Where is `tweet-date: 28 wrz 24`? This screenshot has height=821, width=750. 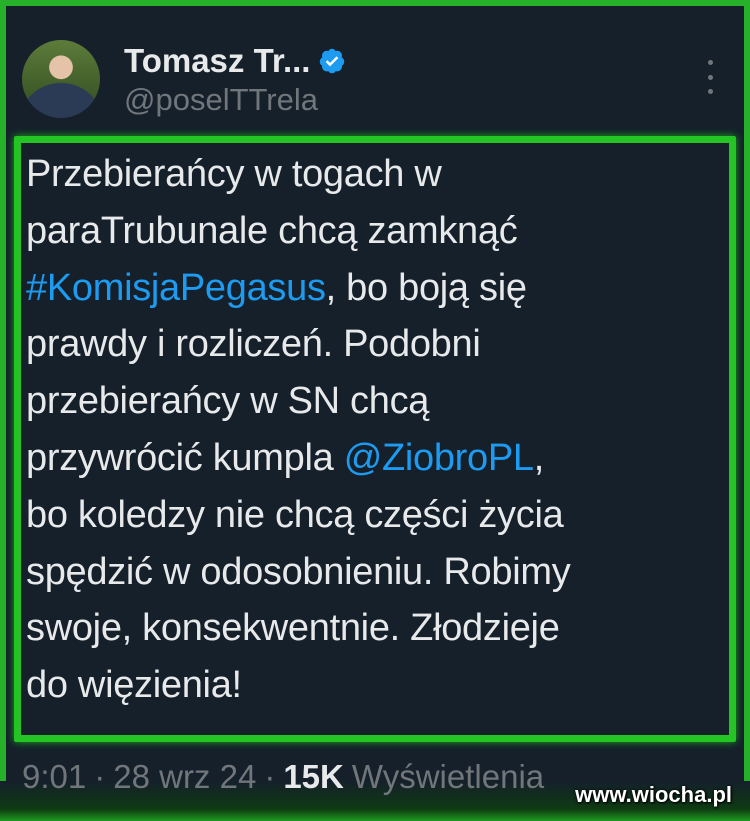
tweet-date: 28 wrz 24 is located at coordinates (184, 777).